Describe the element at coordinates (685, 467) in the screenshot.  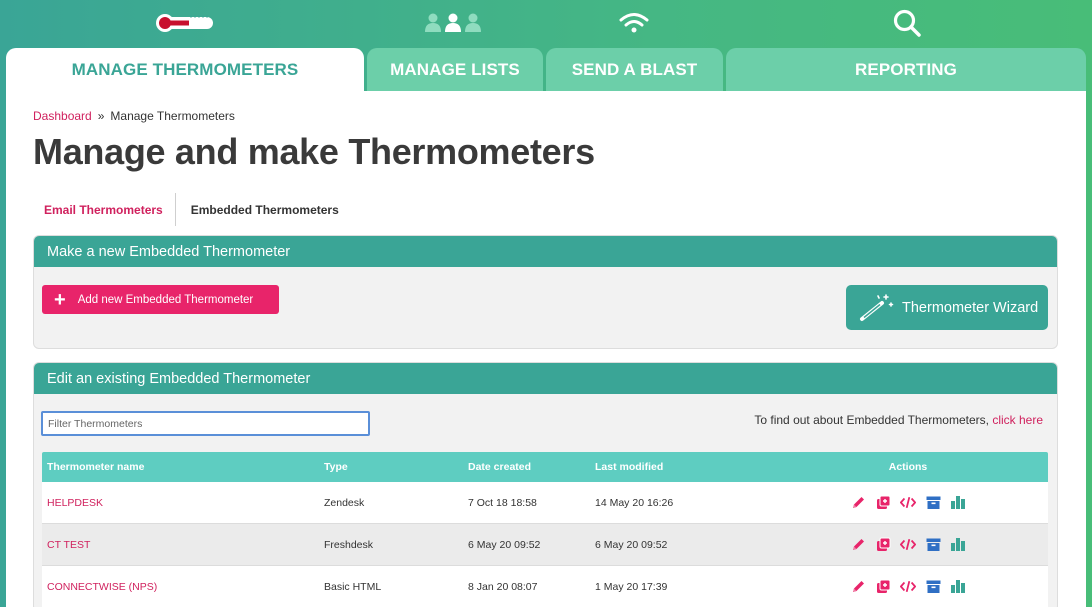
I see `header-last-modified: Last modified` at that location.